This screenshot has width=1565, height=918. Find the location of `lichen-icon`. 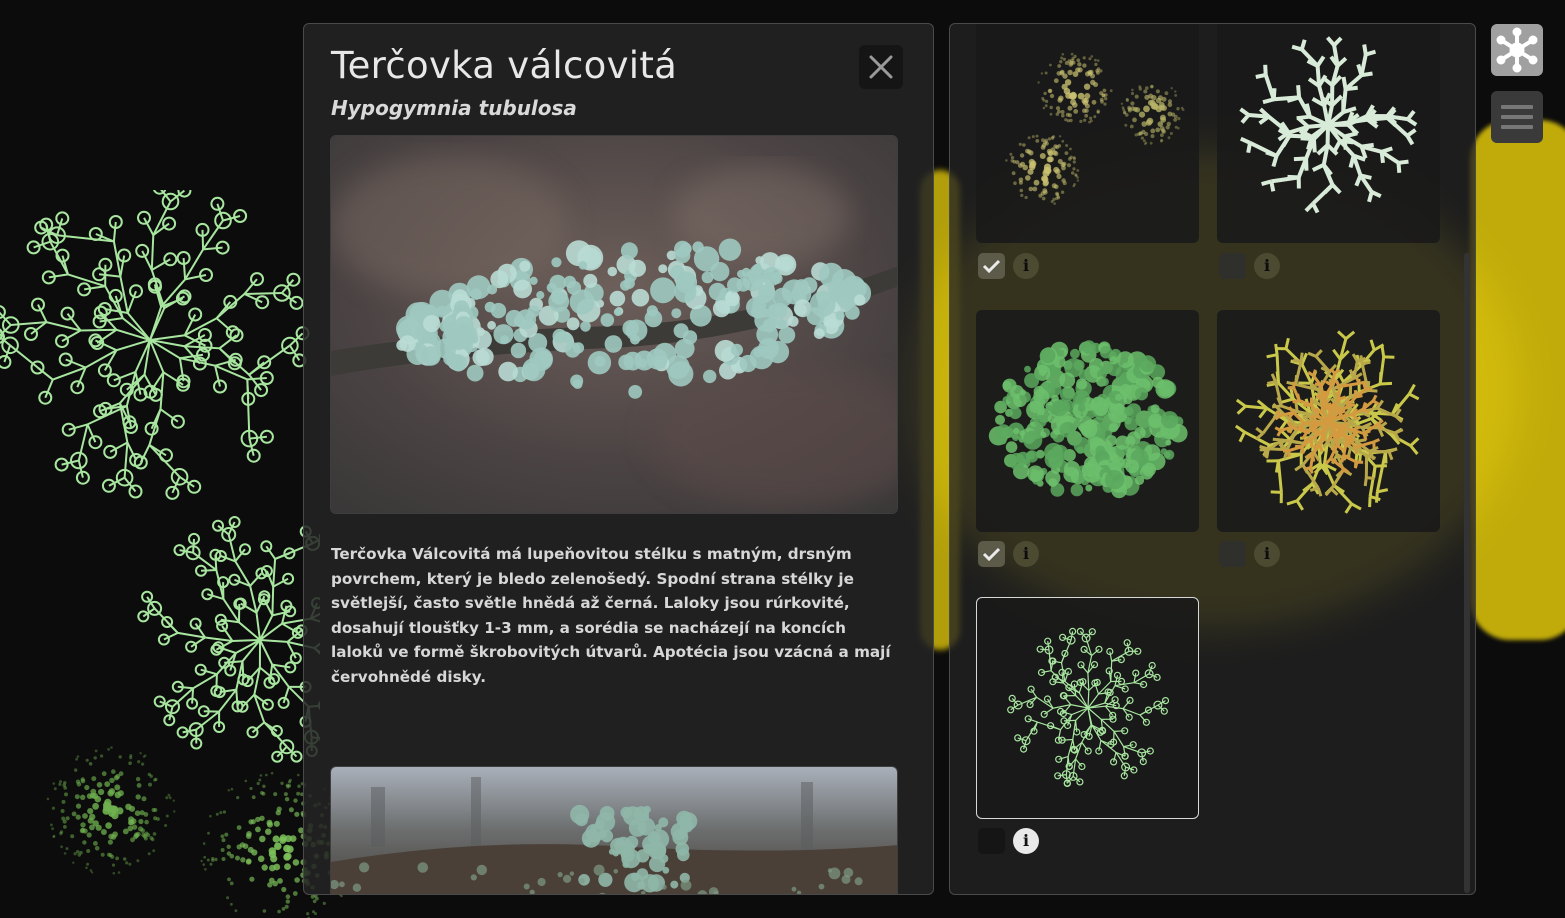

lichen-icon is located at coordinates (1517, 50).